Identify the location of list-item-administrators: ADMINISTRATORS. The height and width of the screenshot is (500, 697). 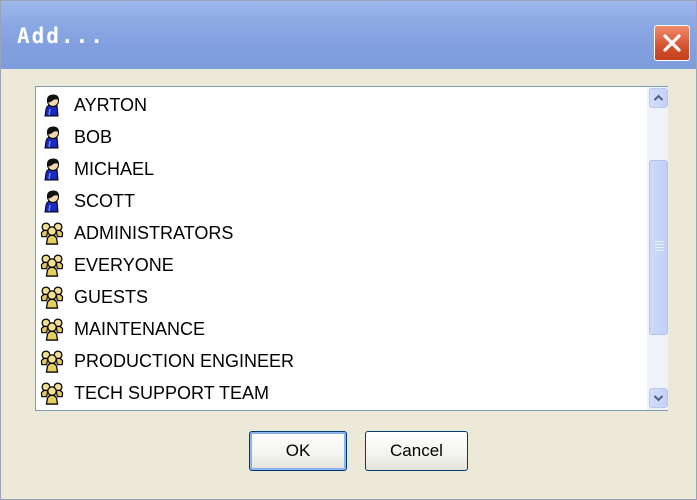
(136, 233).